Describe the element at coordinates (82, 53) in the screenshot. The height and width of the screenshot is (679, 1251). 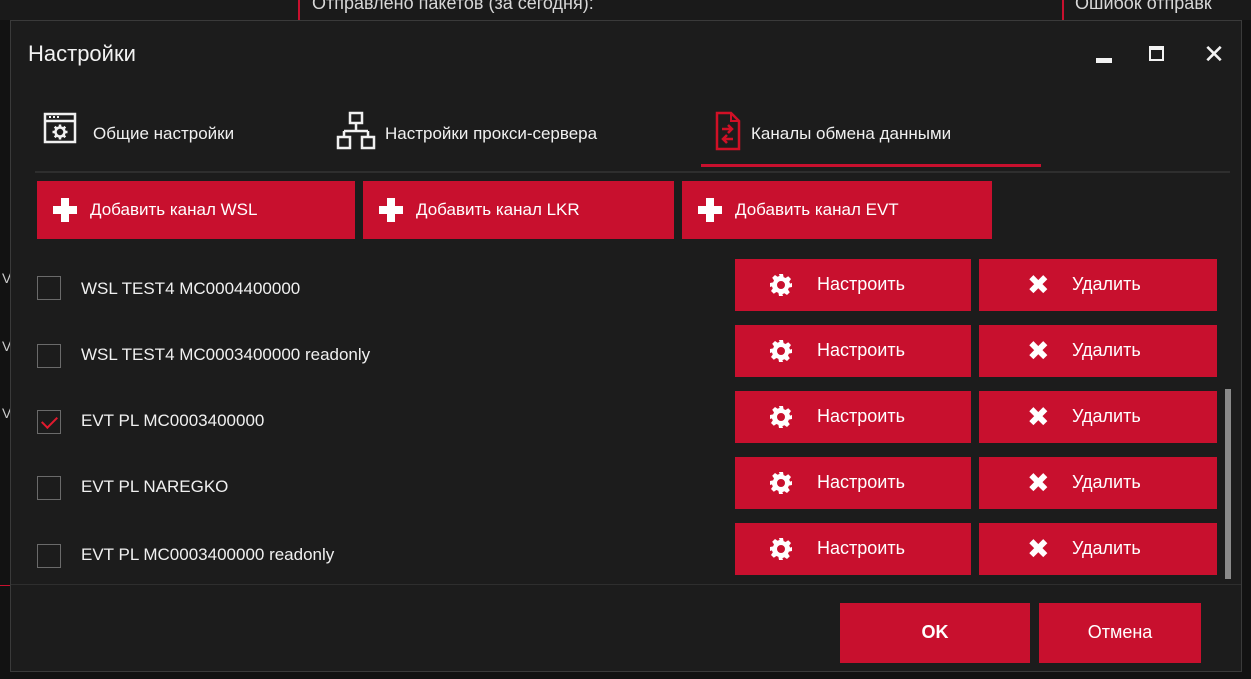
I see `dialog-title: Настройки` at that location.